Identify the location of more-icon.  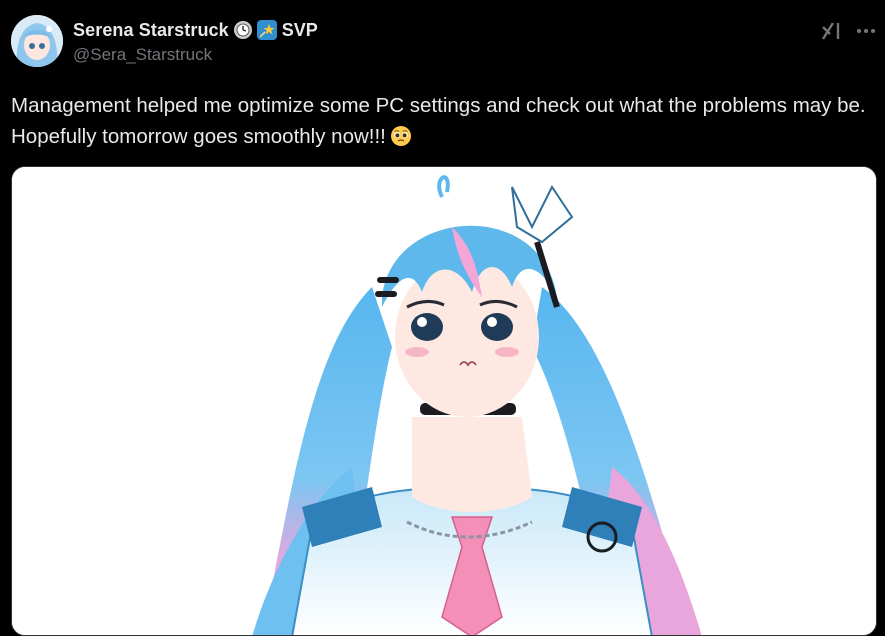
(866, 31).